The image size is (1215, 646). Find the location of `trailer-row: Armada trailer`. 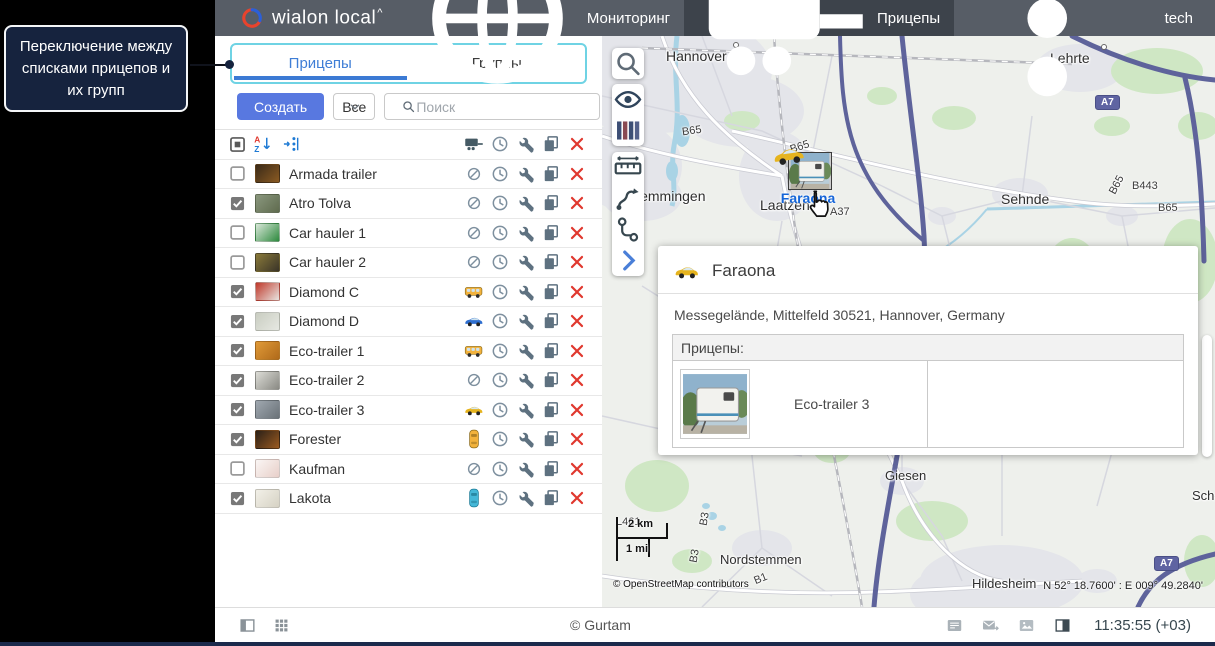

trailer-row: Armada trailer is located at coordinates (408, 174).